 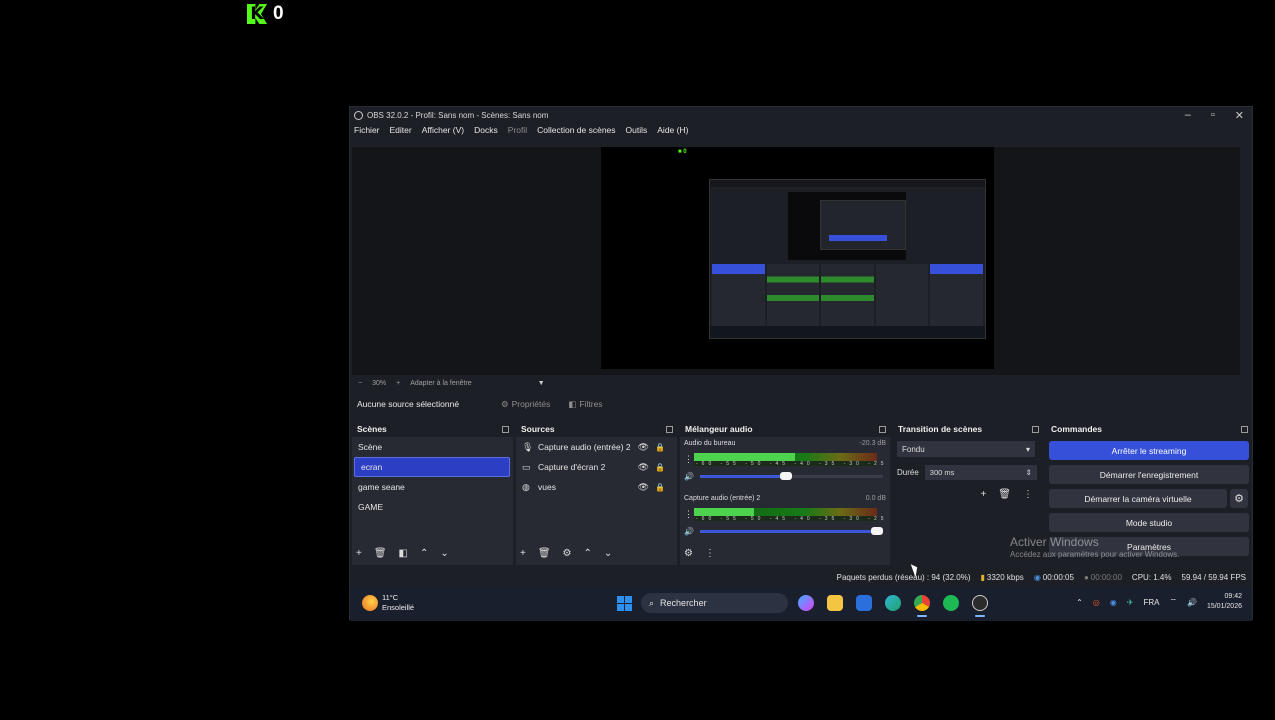 What do you see at coordinates (525, 404) in the screenshot?
I see `properties-button: ⚙ Propriétés` at bounding box center [525, 404].